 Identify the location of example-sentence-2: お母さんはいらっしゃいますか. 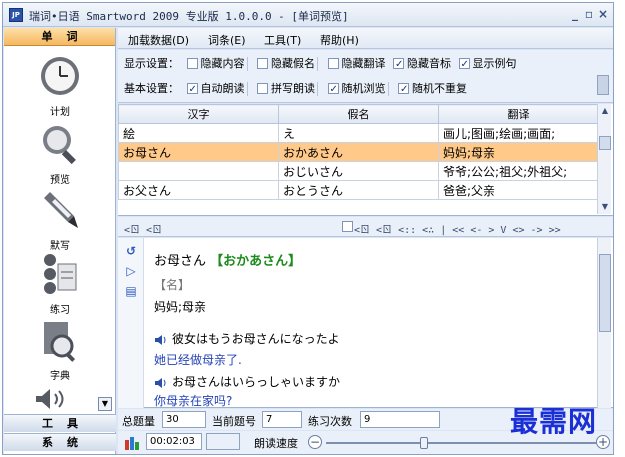
(247, 381).